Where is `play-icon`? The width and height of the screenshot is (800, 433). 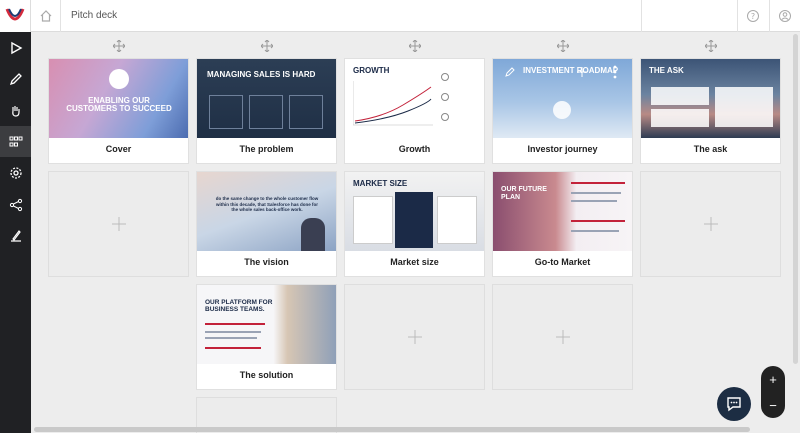
play-icon is located at coordinates (16, 47).